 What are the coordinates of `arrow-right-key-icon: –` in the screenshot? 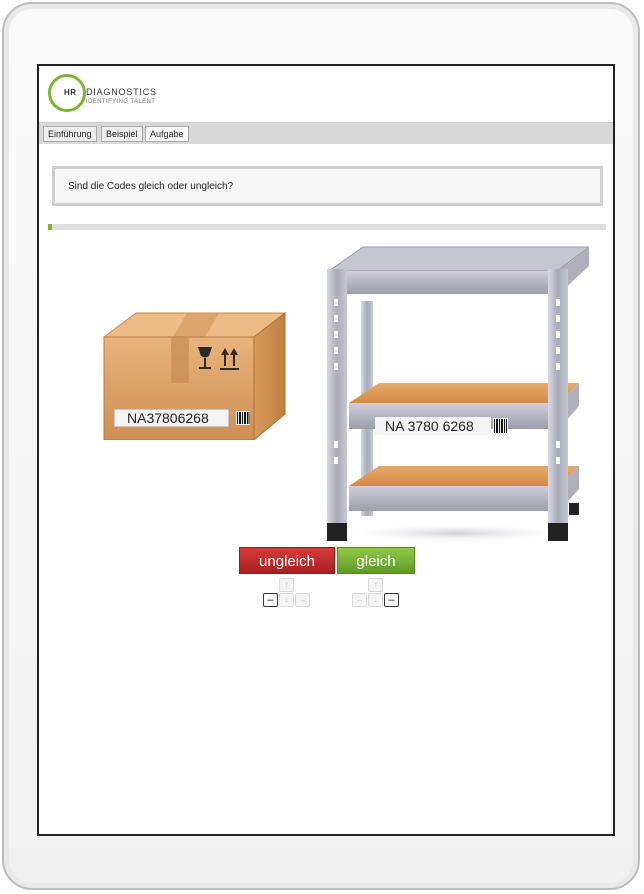 It's located at (391, 600).